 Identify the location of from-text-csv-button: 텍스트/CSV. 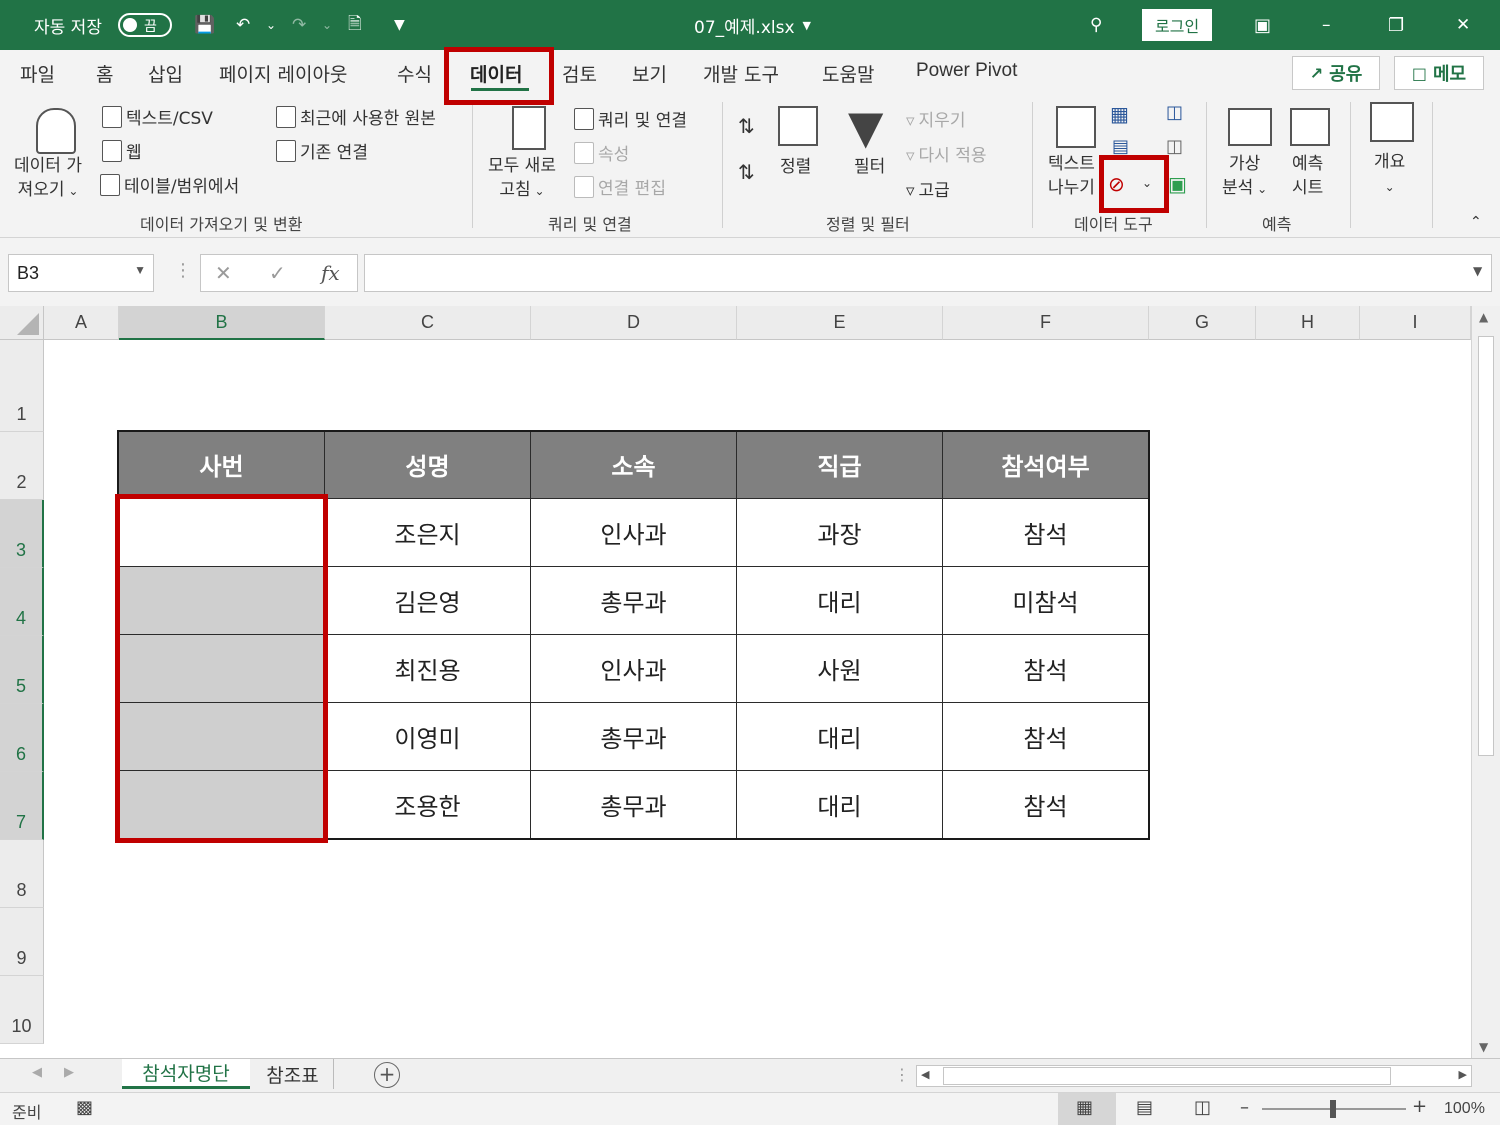
(157, 116).